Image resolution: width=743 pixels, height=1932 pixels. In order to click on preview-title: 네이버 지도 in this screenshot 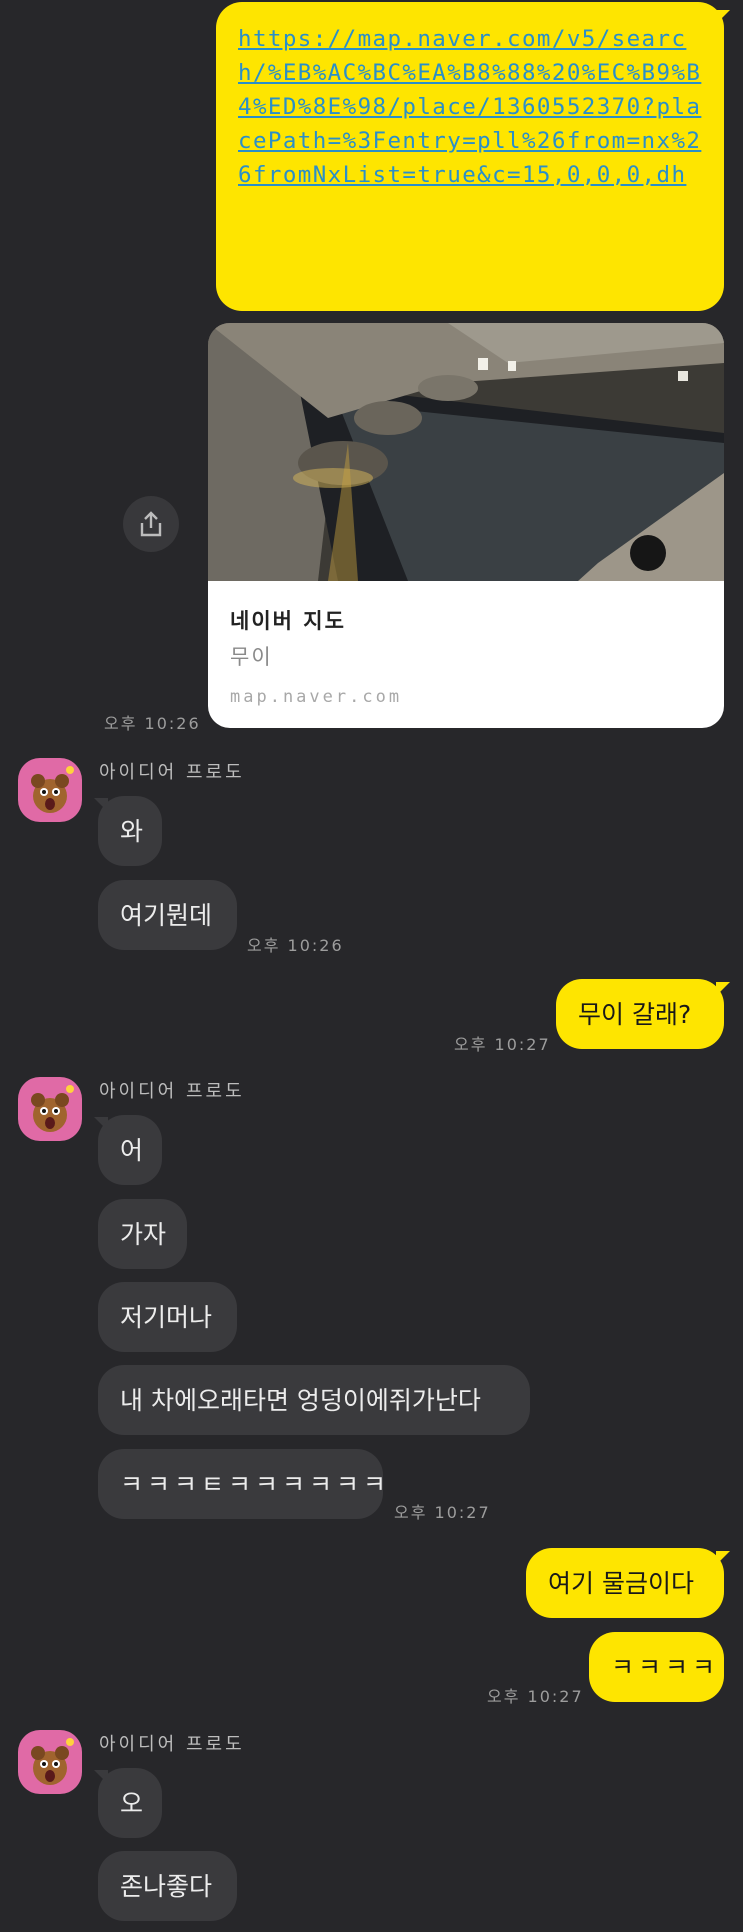, I will do `click(288, 621)`.